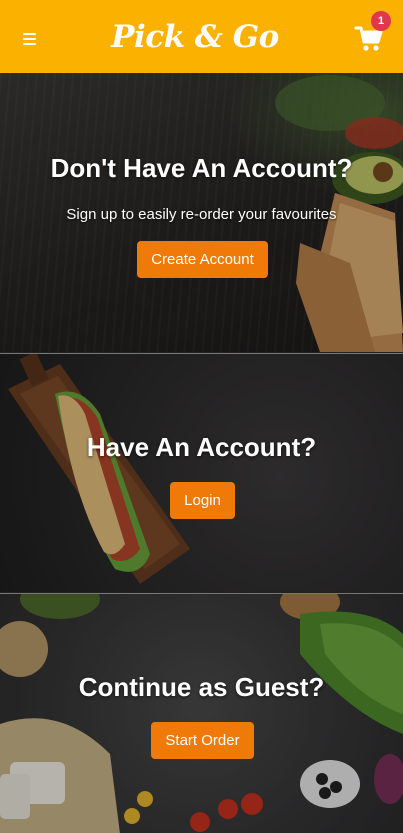 This screenshot has width=403, height=833. I want to click on start-order-button: Start Order, so click(202, 740).